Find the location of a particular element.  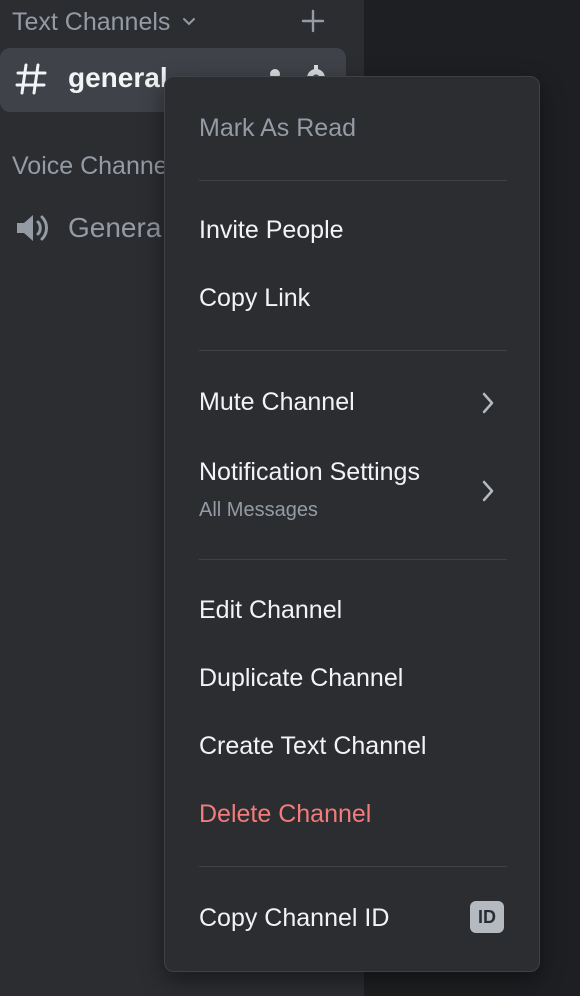

mute-channel-item: Mute Channel is located at coordinates (354, 402).